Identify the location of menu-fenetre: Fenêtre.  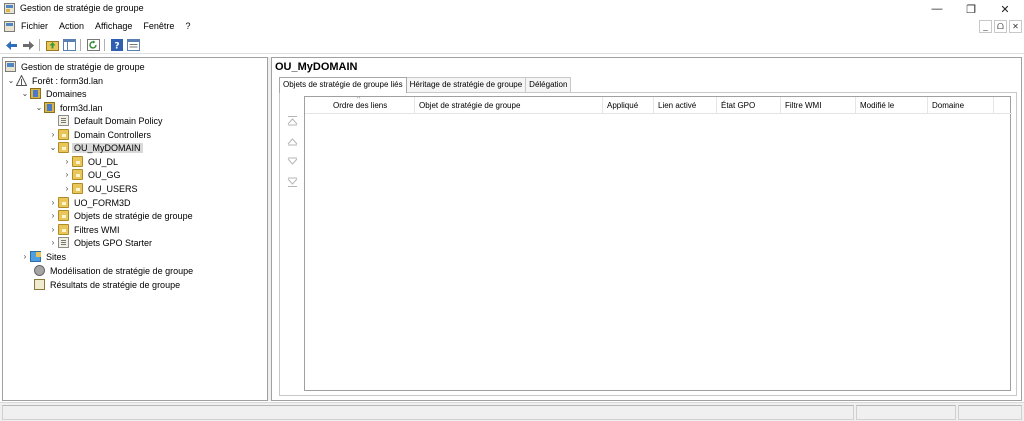
(158, 26).